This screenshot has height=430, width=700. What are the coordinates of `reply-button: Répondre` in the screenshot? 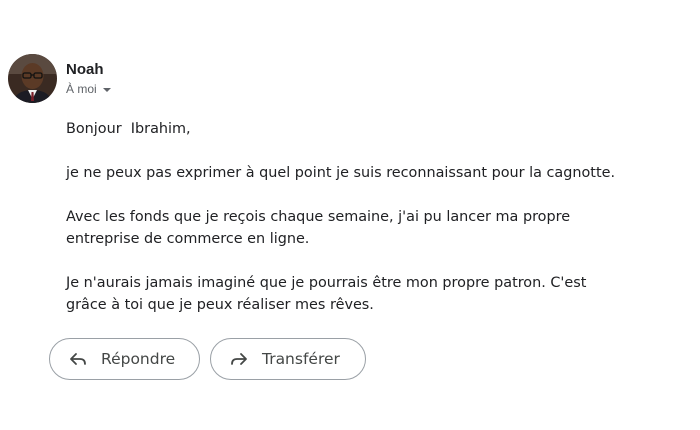 It's located at (124, 359).